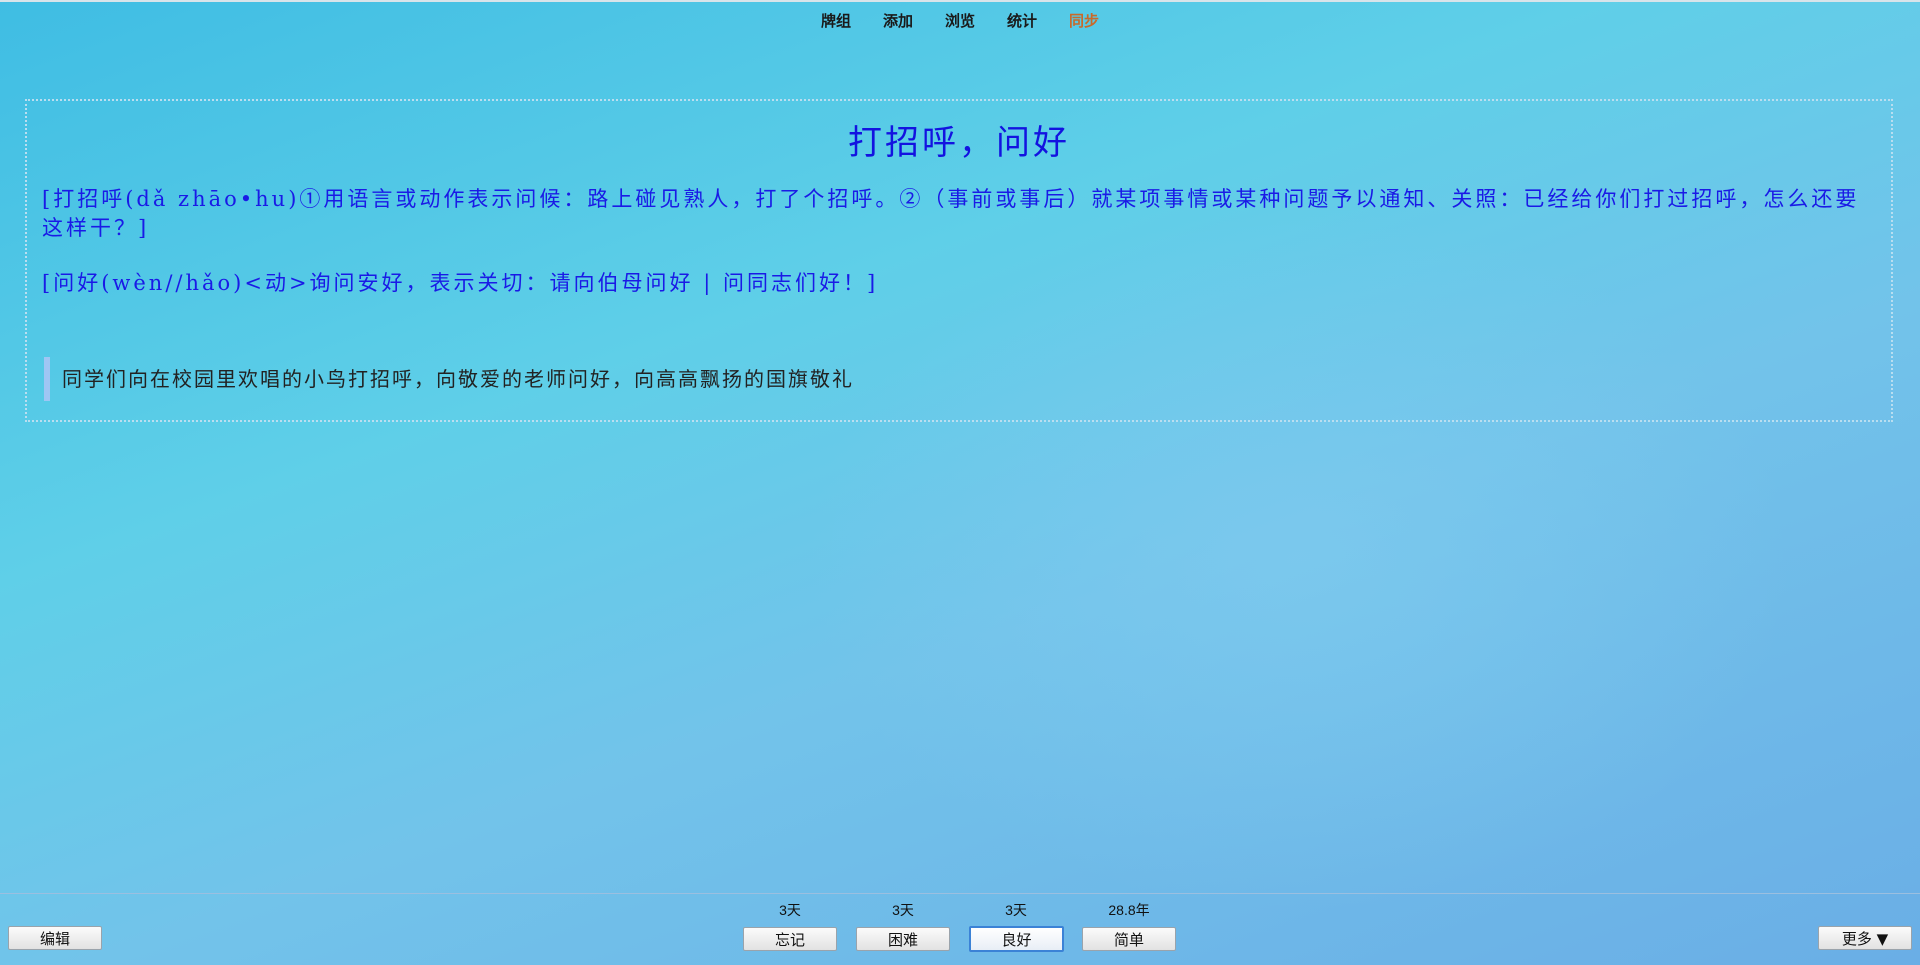 This screenshot has height=965, width=1920. I want to click on more-button: 更多 ▼, so click(1865, 938).